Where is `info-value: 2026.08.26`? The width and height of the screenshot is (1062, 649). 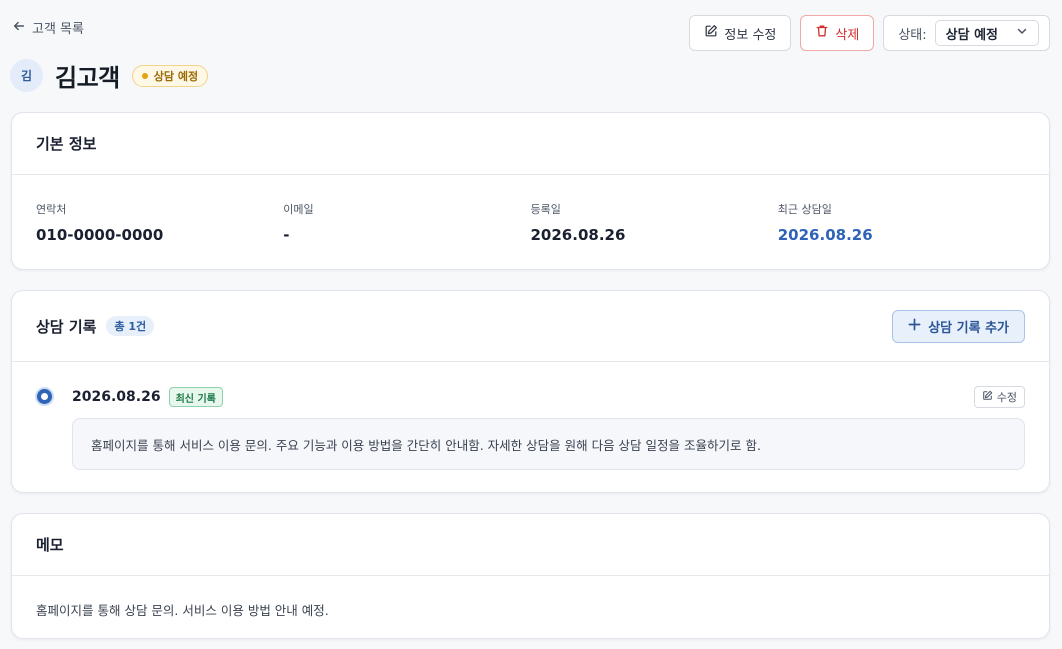
info-value: 2026.08.26 is located at coordinates (578, 235).